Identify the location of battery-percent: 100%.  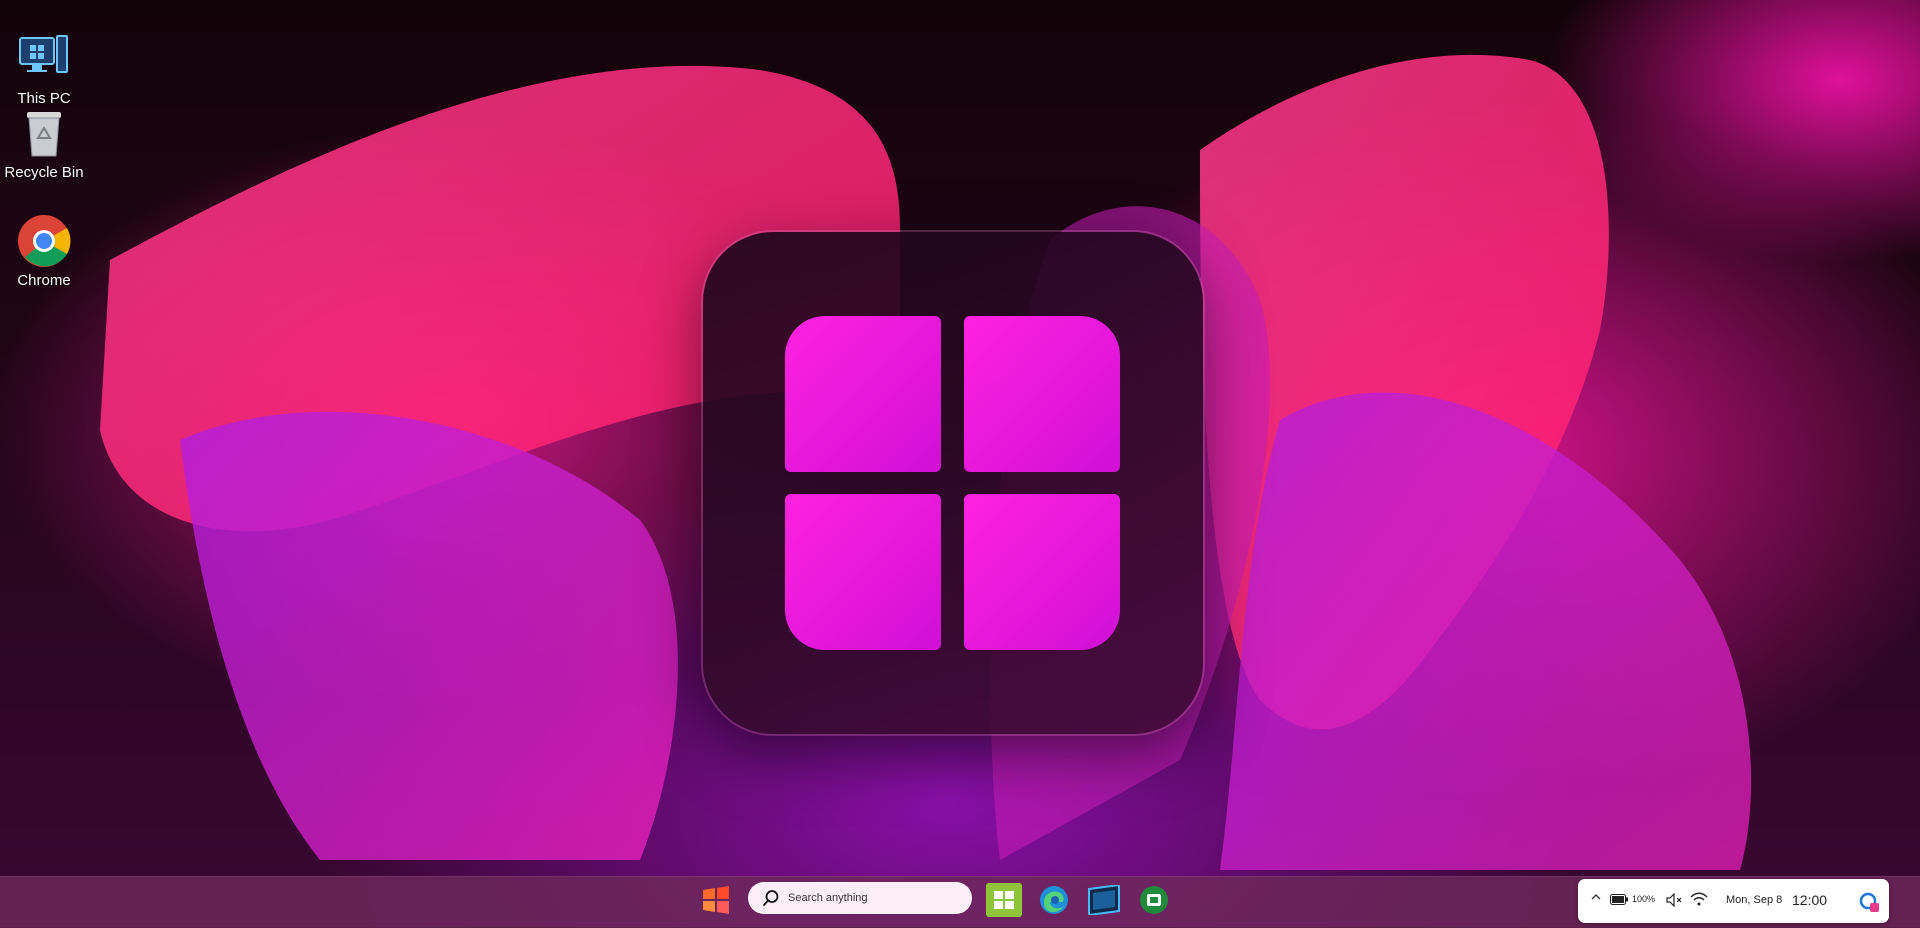
(1644, 899).